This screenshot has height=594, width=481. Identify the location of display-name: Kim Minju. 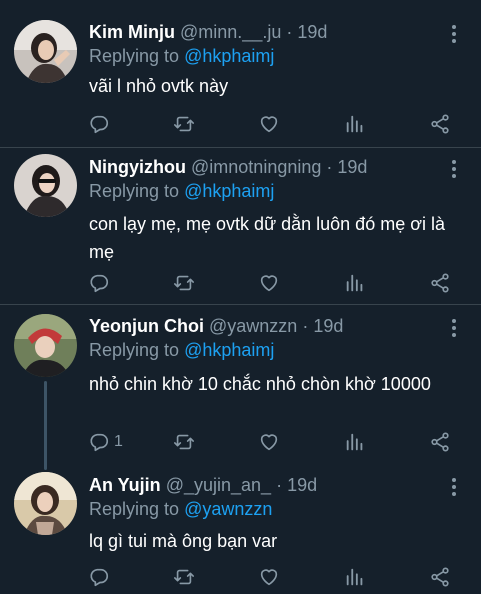
(132, 32).